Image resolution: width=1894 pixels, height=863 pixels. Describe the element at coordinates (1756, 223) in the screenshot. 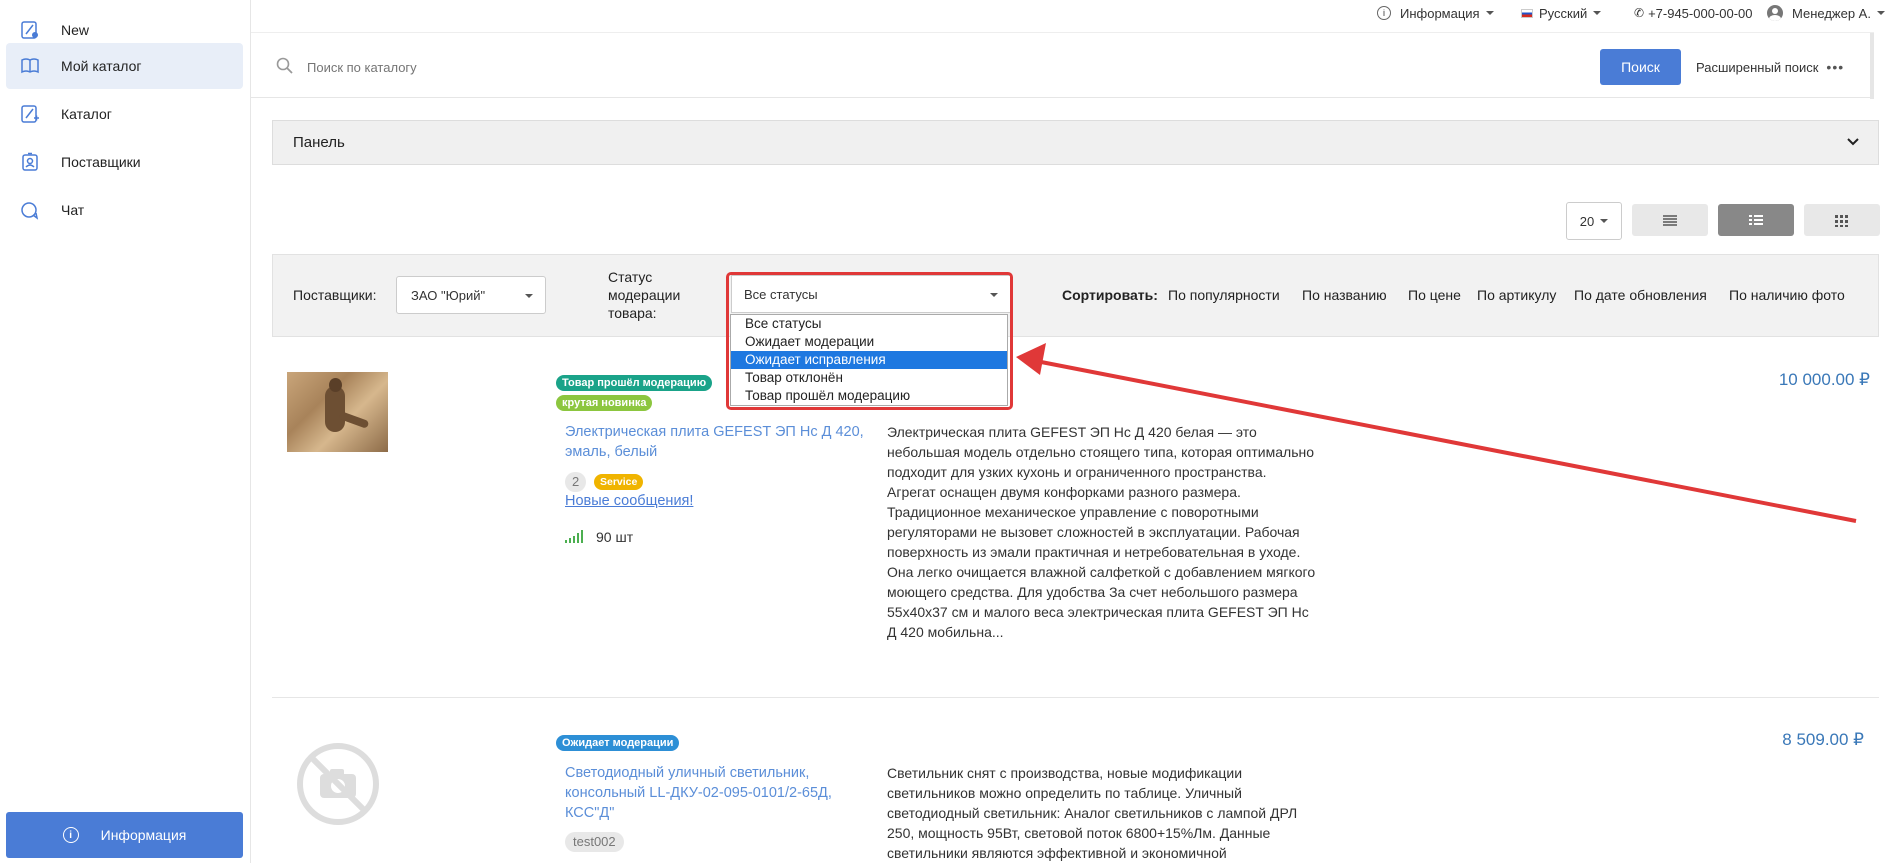

I see `detailed-list-icon` at that location.